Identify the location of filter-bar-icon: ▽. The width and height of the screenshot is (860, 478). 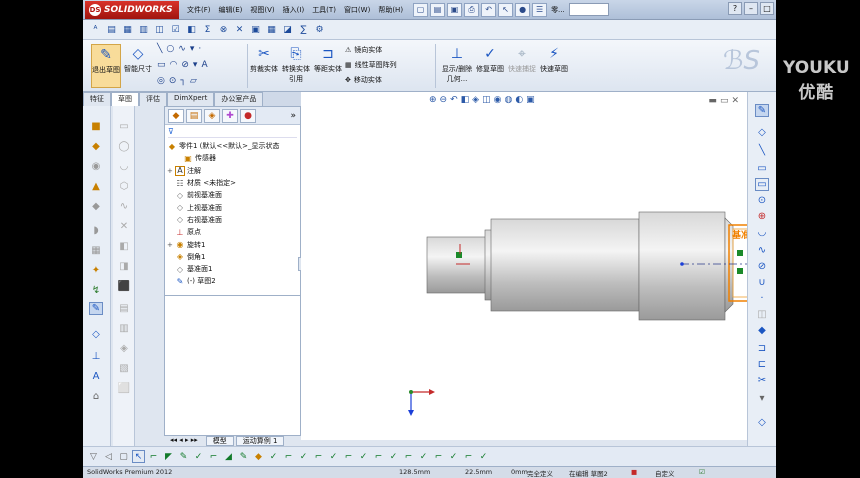
(93, 456).